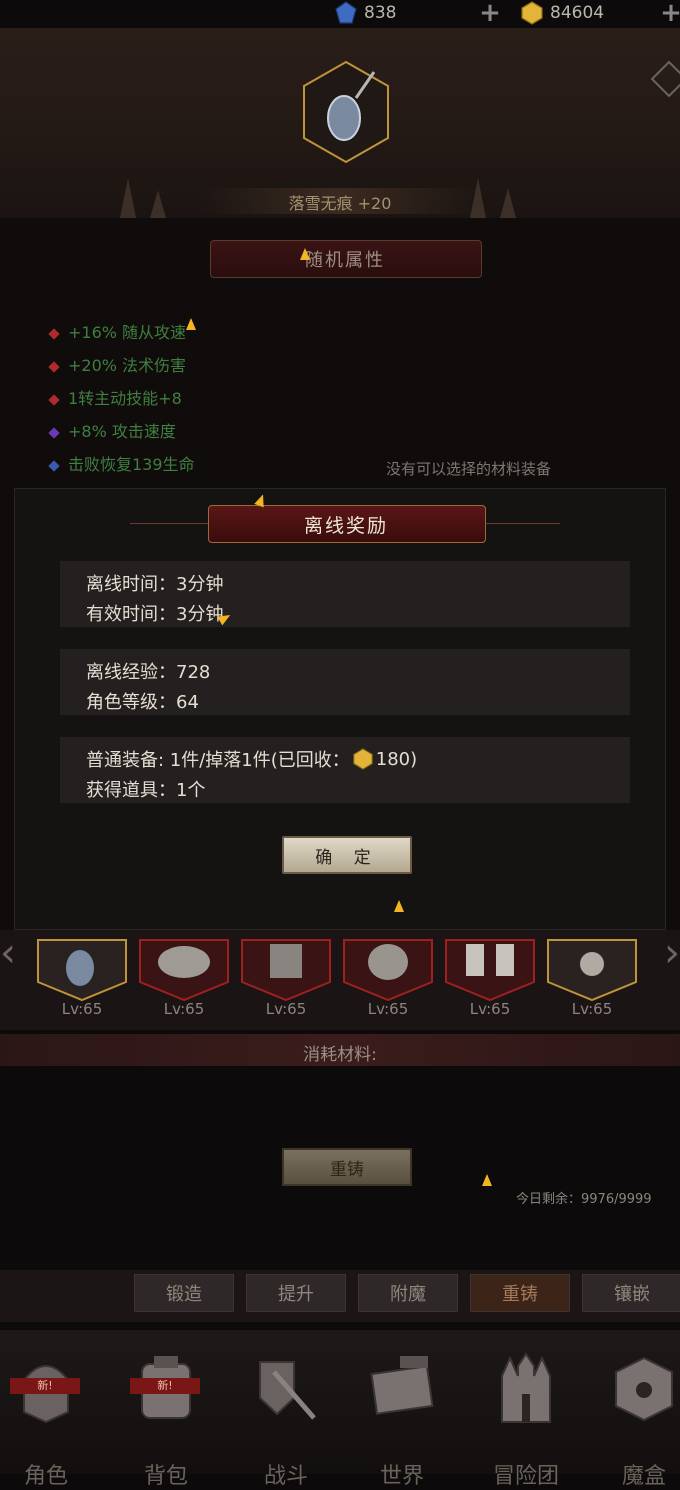  Describe the element at coordinates (345, 526) in the screenshot. I see `modal-title: 离线奖励` at that location.